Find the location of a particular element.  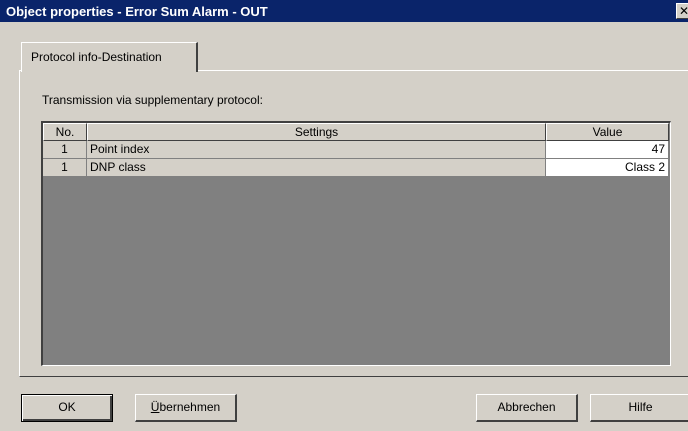

close-icon: ✕ is located at coordinates (682, 11).